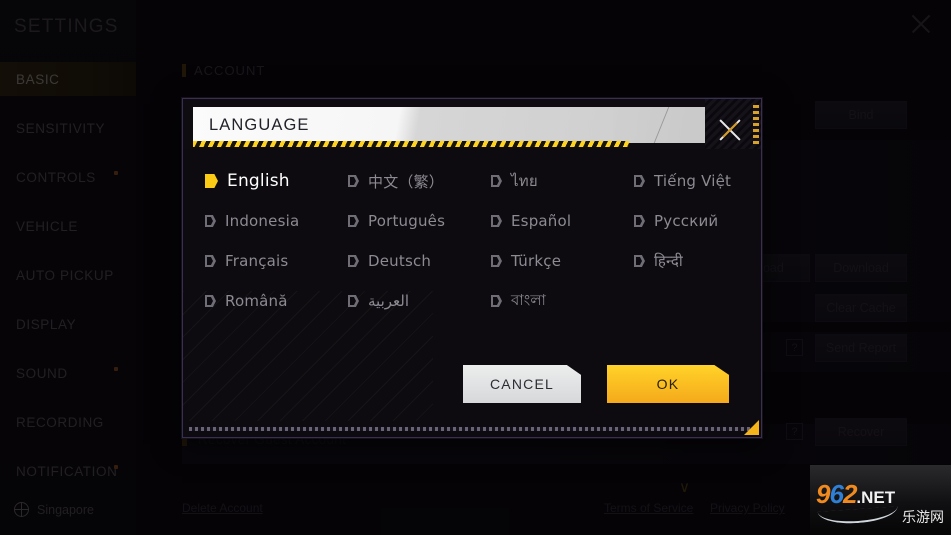 The width and height of the screenshot is (951, 535). I want to click on language-row: English 中文（繁） ไทย Tiếng Việt, so click(470, 181).